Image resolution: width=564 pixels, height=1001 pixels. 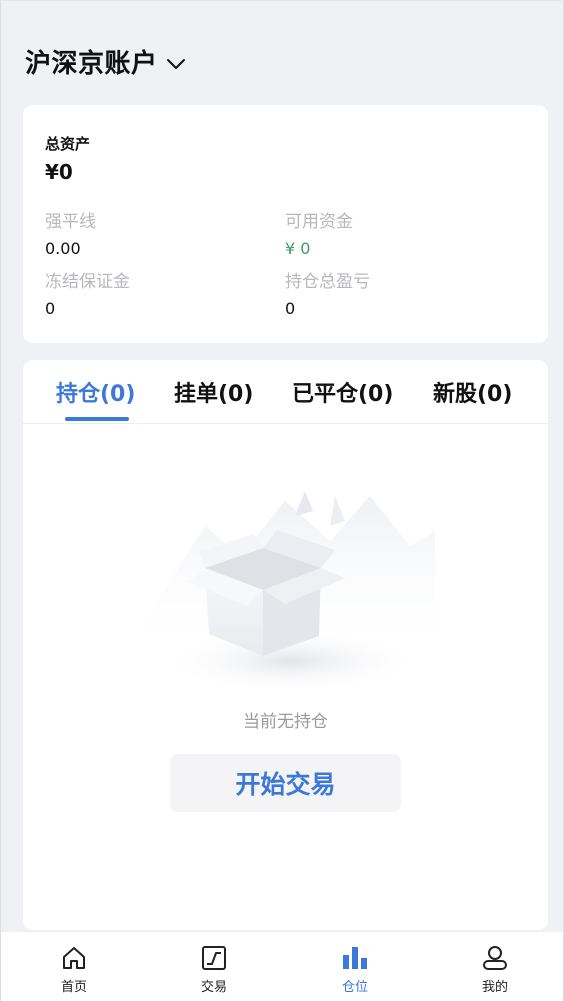 I want to click on tab-closed: 已平仓(0), so click(x=342, y=392).